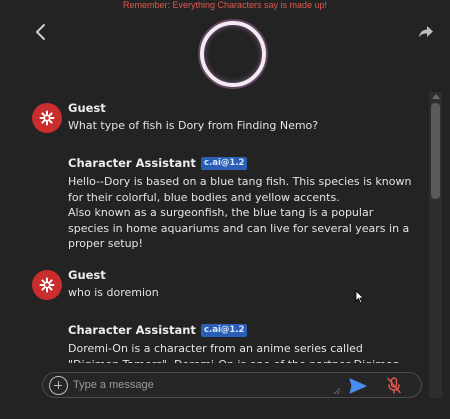 This screenshot has height=419, width=450. What do you see at coordinates (436, 96) in the screenshot?
I see `scroll-up-arrow-icon` at bounding box center [436, 96].